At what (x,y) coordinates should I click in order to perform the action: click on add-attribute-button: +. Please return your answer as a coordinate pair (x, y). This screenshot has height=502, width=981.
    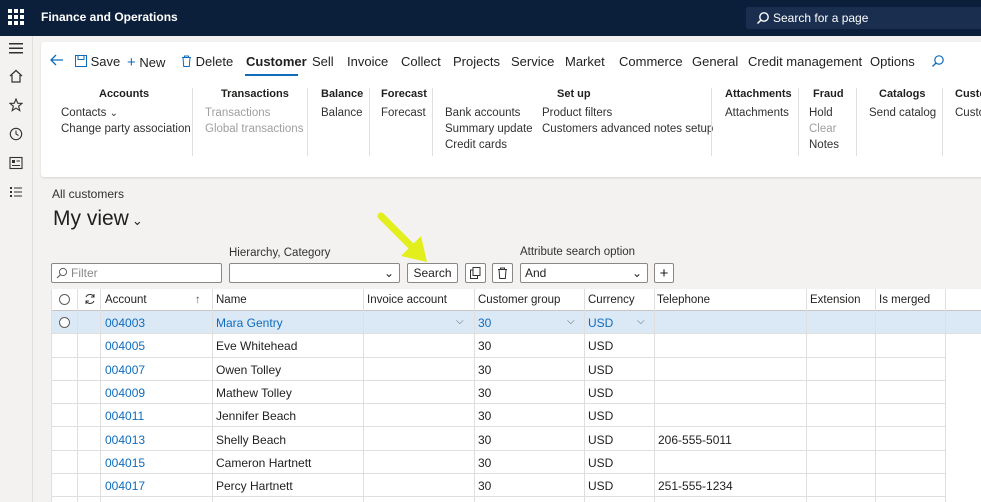
    Looking at the image, I should click on (664, 273).